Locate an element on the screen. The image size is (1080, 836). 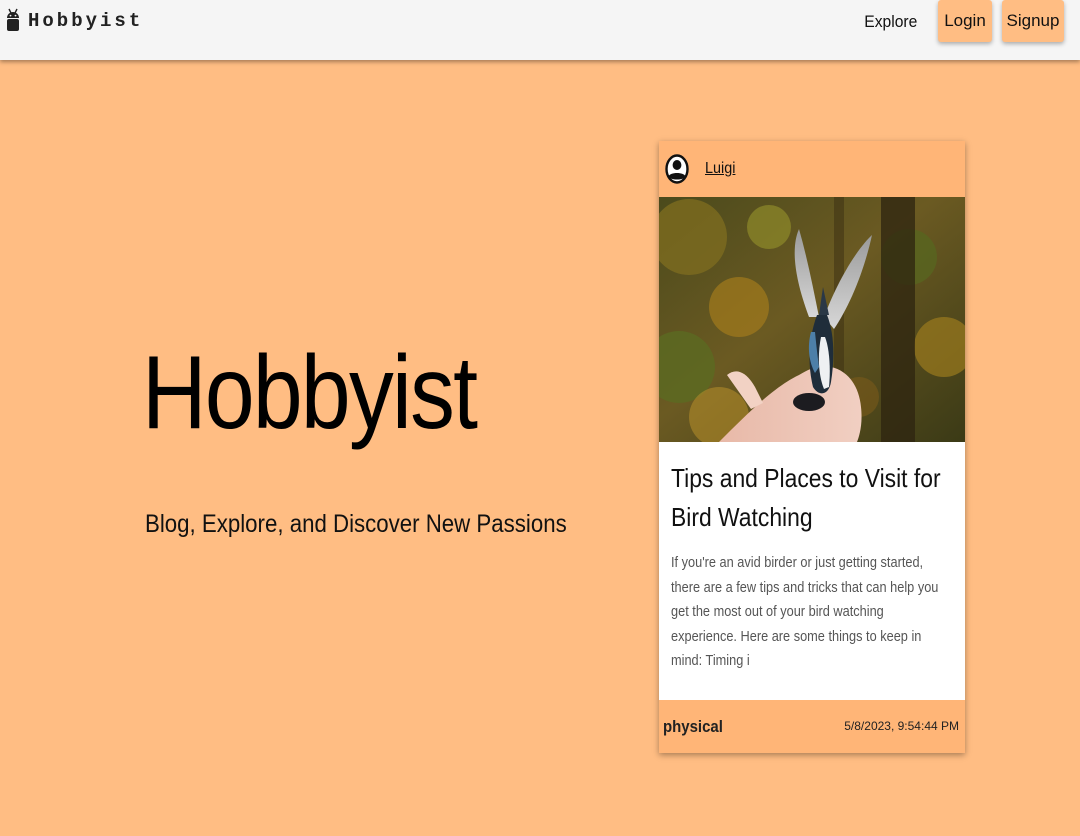
post-image is located at coordinates (812, 319).